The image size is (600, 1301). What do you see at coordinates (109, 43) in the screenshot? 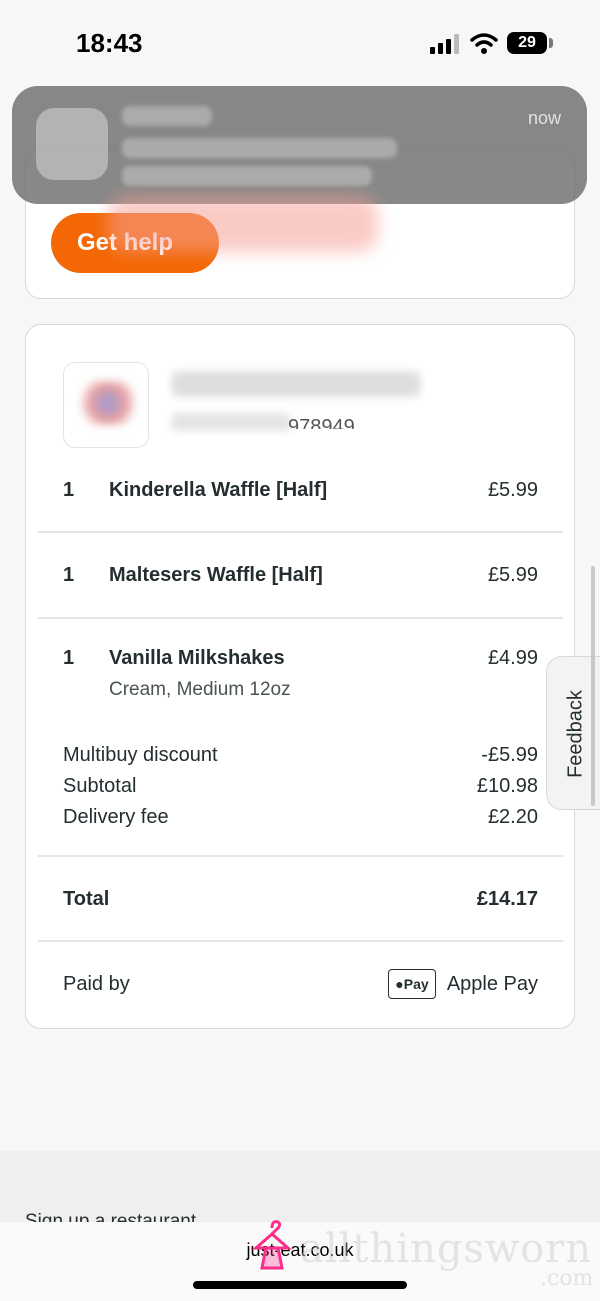
I see `clock: 18:43` at bounding box center [109, 43].